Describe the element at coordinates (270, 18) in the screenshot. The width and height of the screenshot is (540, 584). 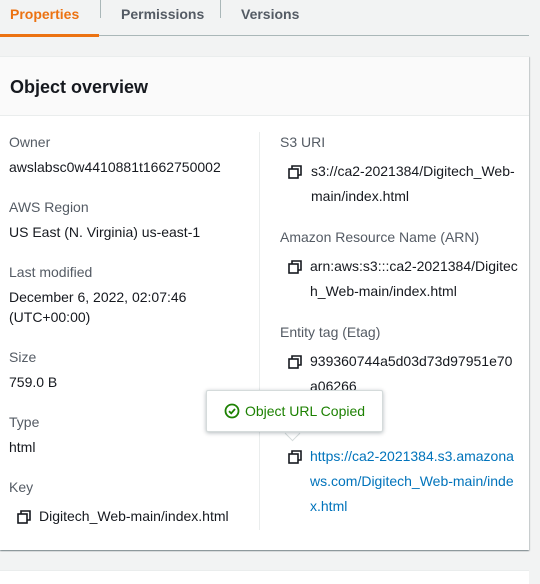
I see `tab-versions: Versions` at that location.